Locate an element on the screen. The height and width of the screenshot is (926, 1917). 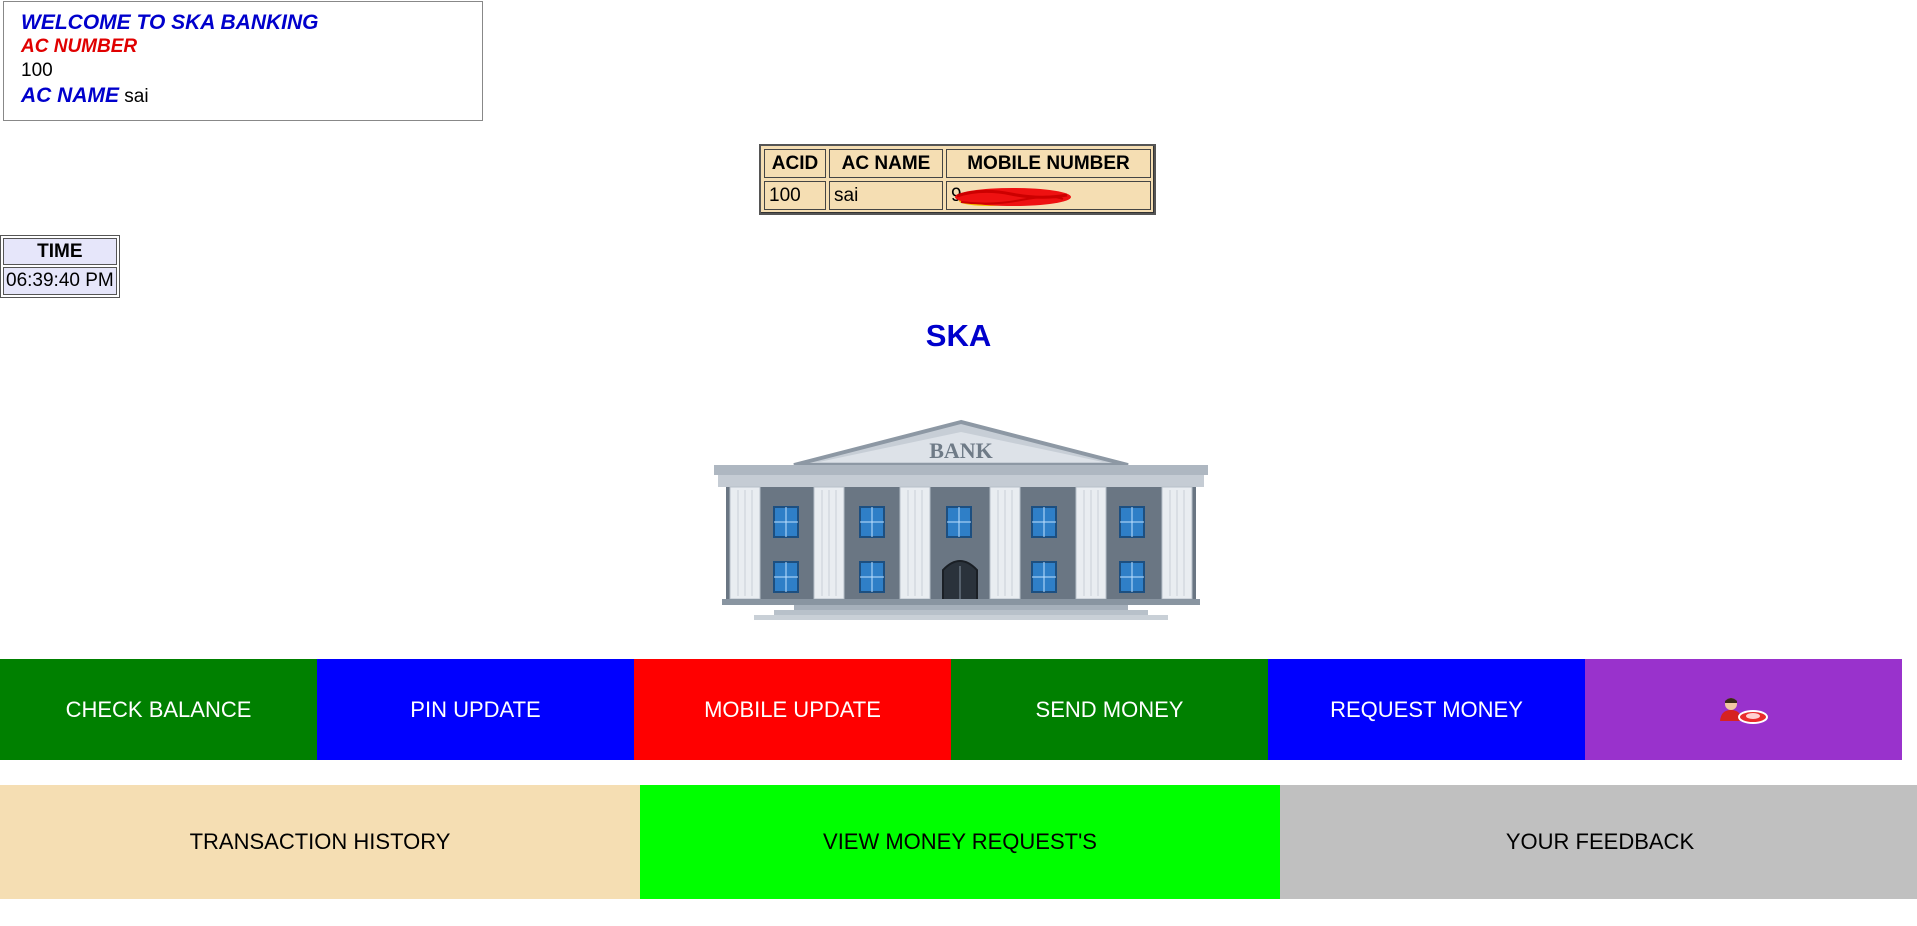
ac-number-value: 100 is located at coordinates (37, 70).